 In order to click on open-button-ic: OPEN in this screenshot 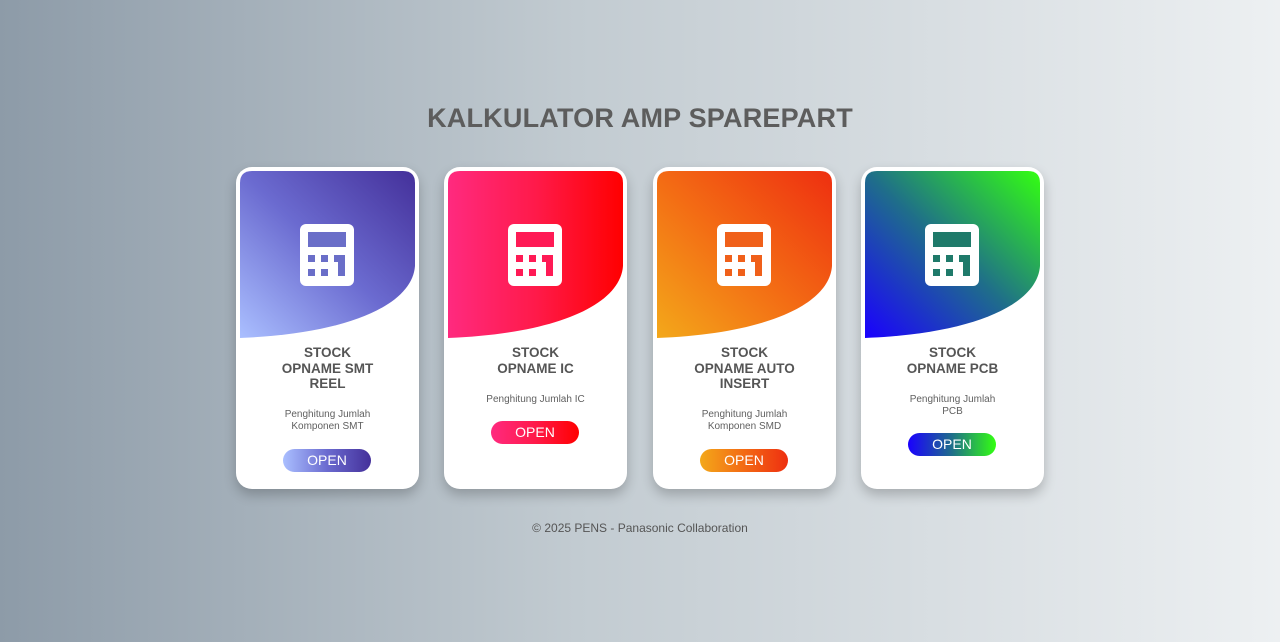, I will do `click(535, 432)`.